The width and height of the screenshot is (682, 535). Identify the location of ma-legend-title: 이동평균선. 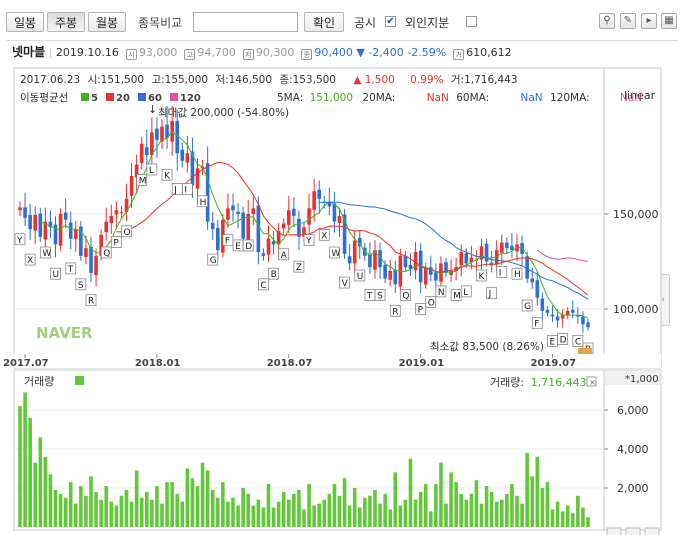
(44, 98).